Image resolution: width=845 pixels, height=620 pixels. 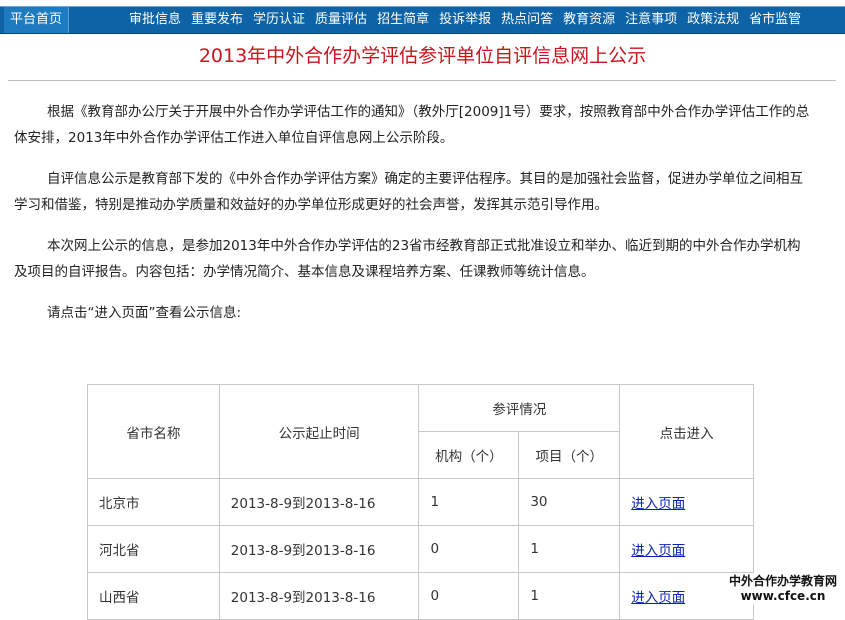 What do you see at coordinates (279, 20) in the screenshot?
I see `nav-item-degree-certification: 学历认证` at bounding box center [279, 20].